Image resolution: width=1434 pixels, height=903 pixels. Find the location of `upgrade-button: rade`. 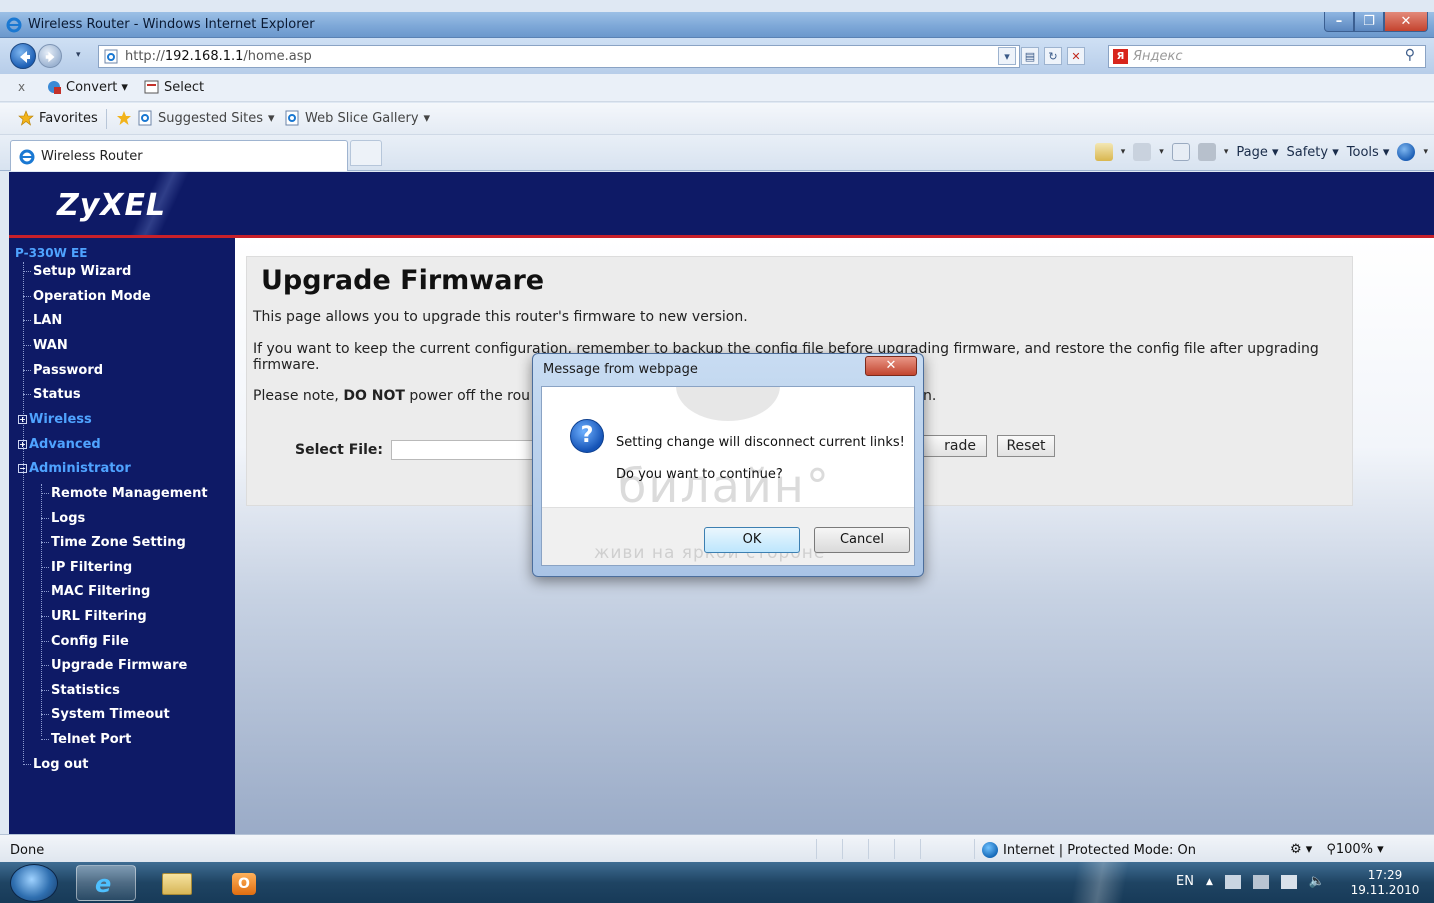

upgrade-button: rade is located at coordinates (952, 446).